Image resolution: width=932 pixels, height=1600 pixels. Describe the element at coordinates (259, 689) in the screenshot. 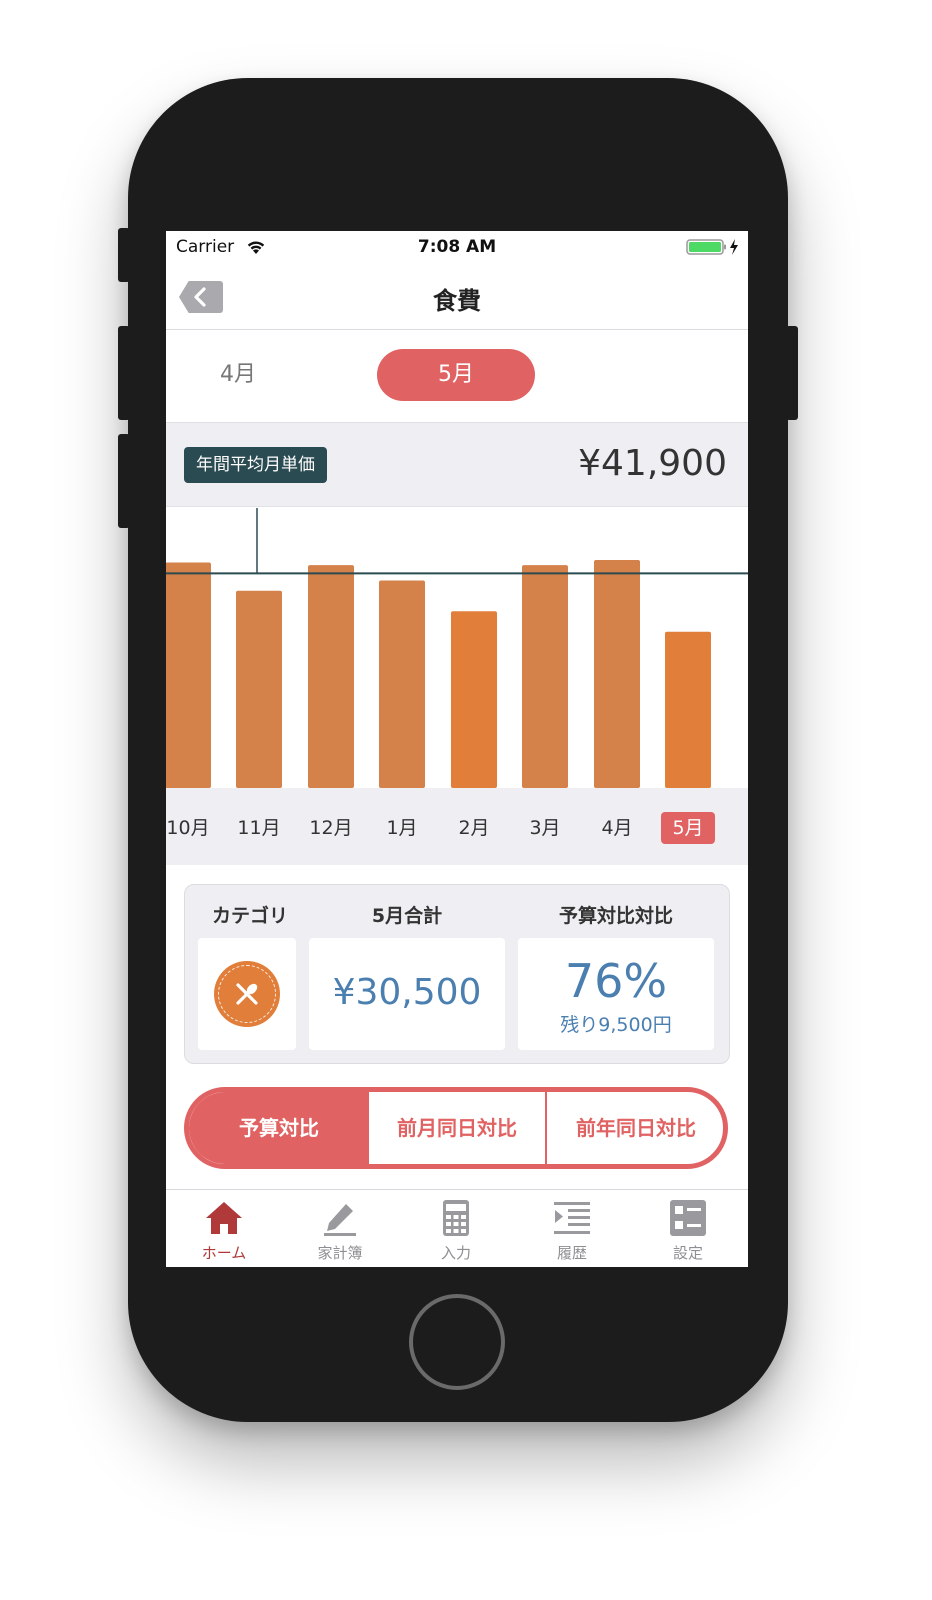

I see `bar-11月` at that location.